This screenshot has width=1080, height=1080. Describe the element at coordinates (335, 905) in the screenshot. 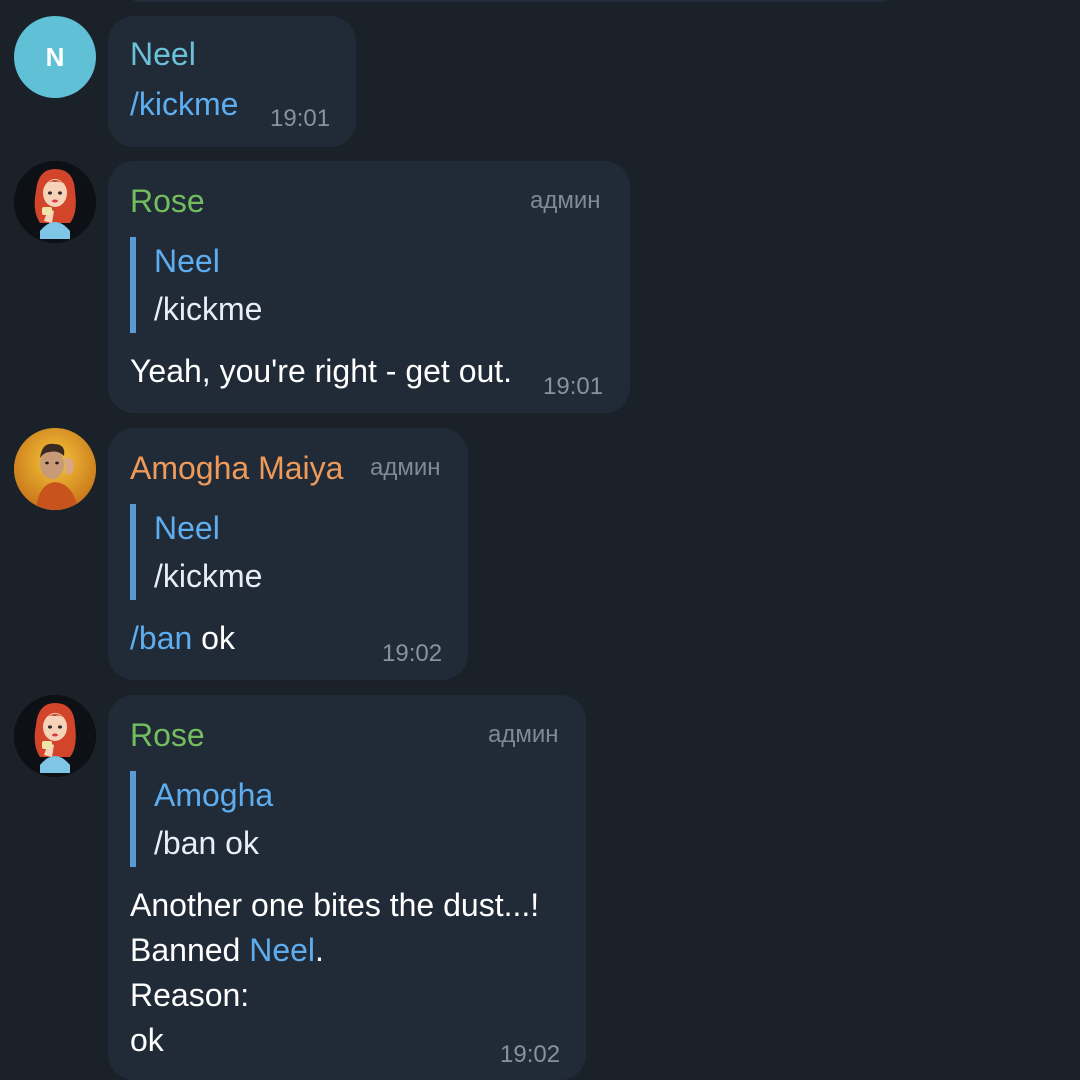

I see `message-line-1: Another one bites the dust...!` at that location.